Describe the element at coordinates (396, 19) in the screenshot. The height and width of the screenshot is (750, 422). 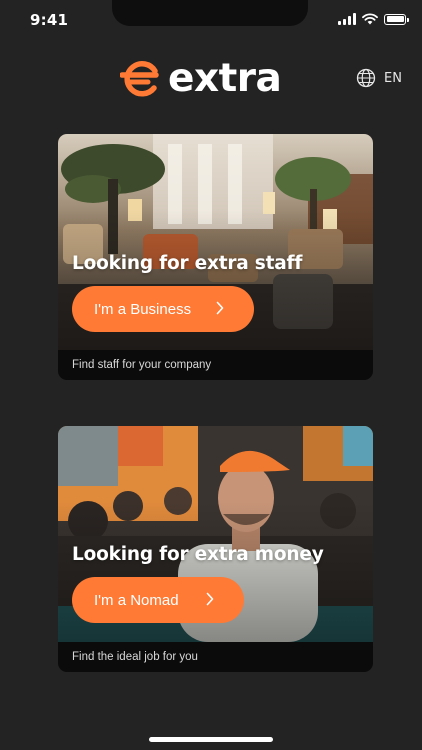
I see `battery-icon` at that location.